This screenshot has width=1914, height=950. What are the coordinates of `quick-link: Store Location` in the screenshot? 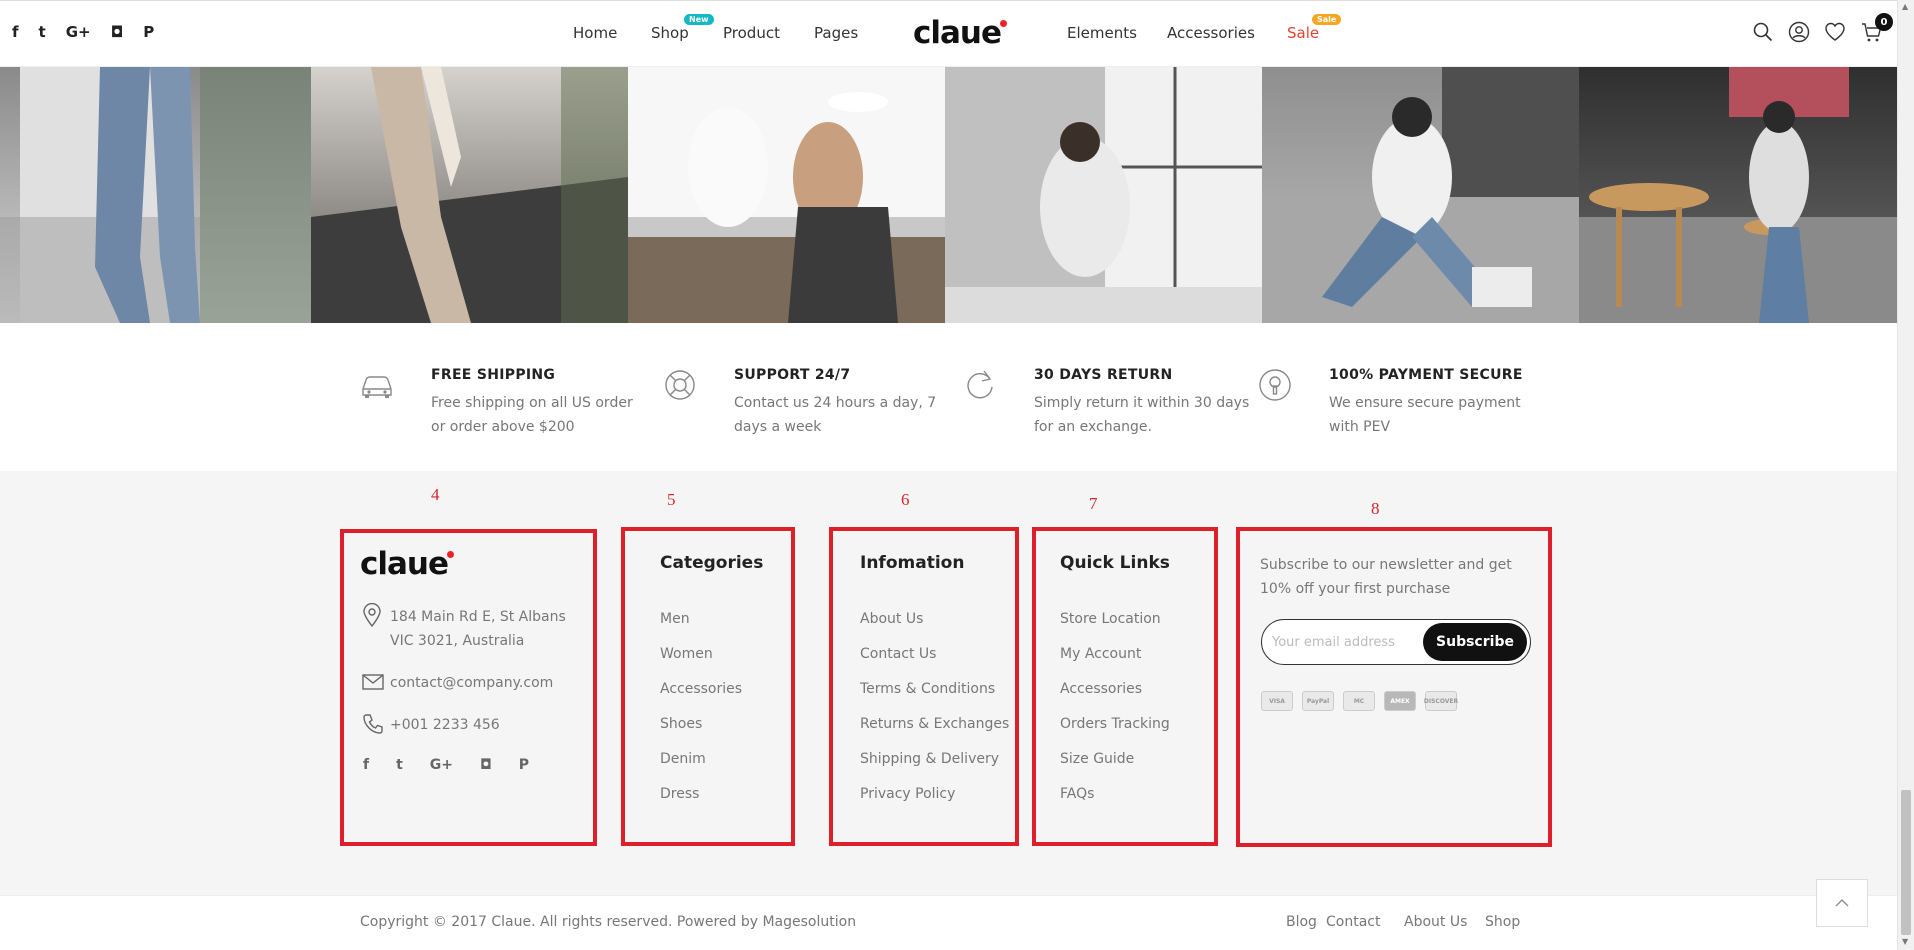 It's located at (1115, 626).